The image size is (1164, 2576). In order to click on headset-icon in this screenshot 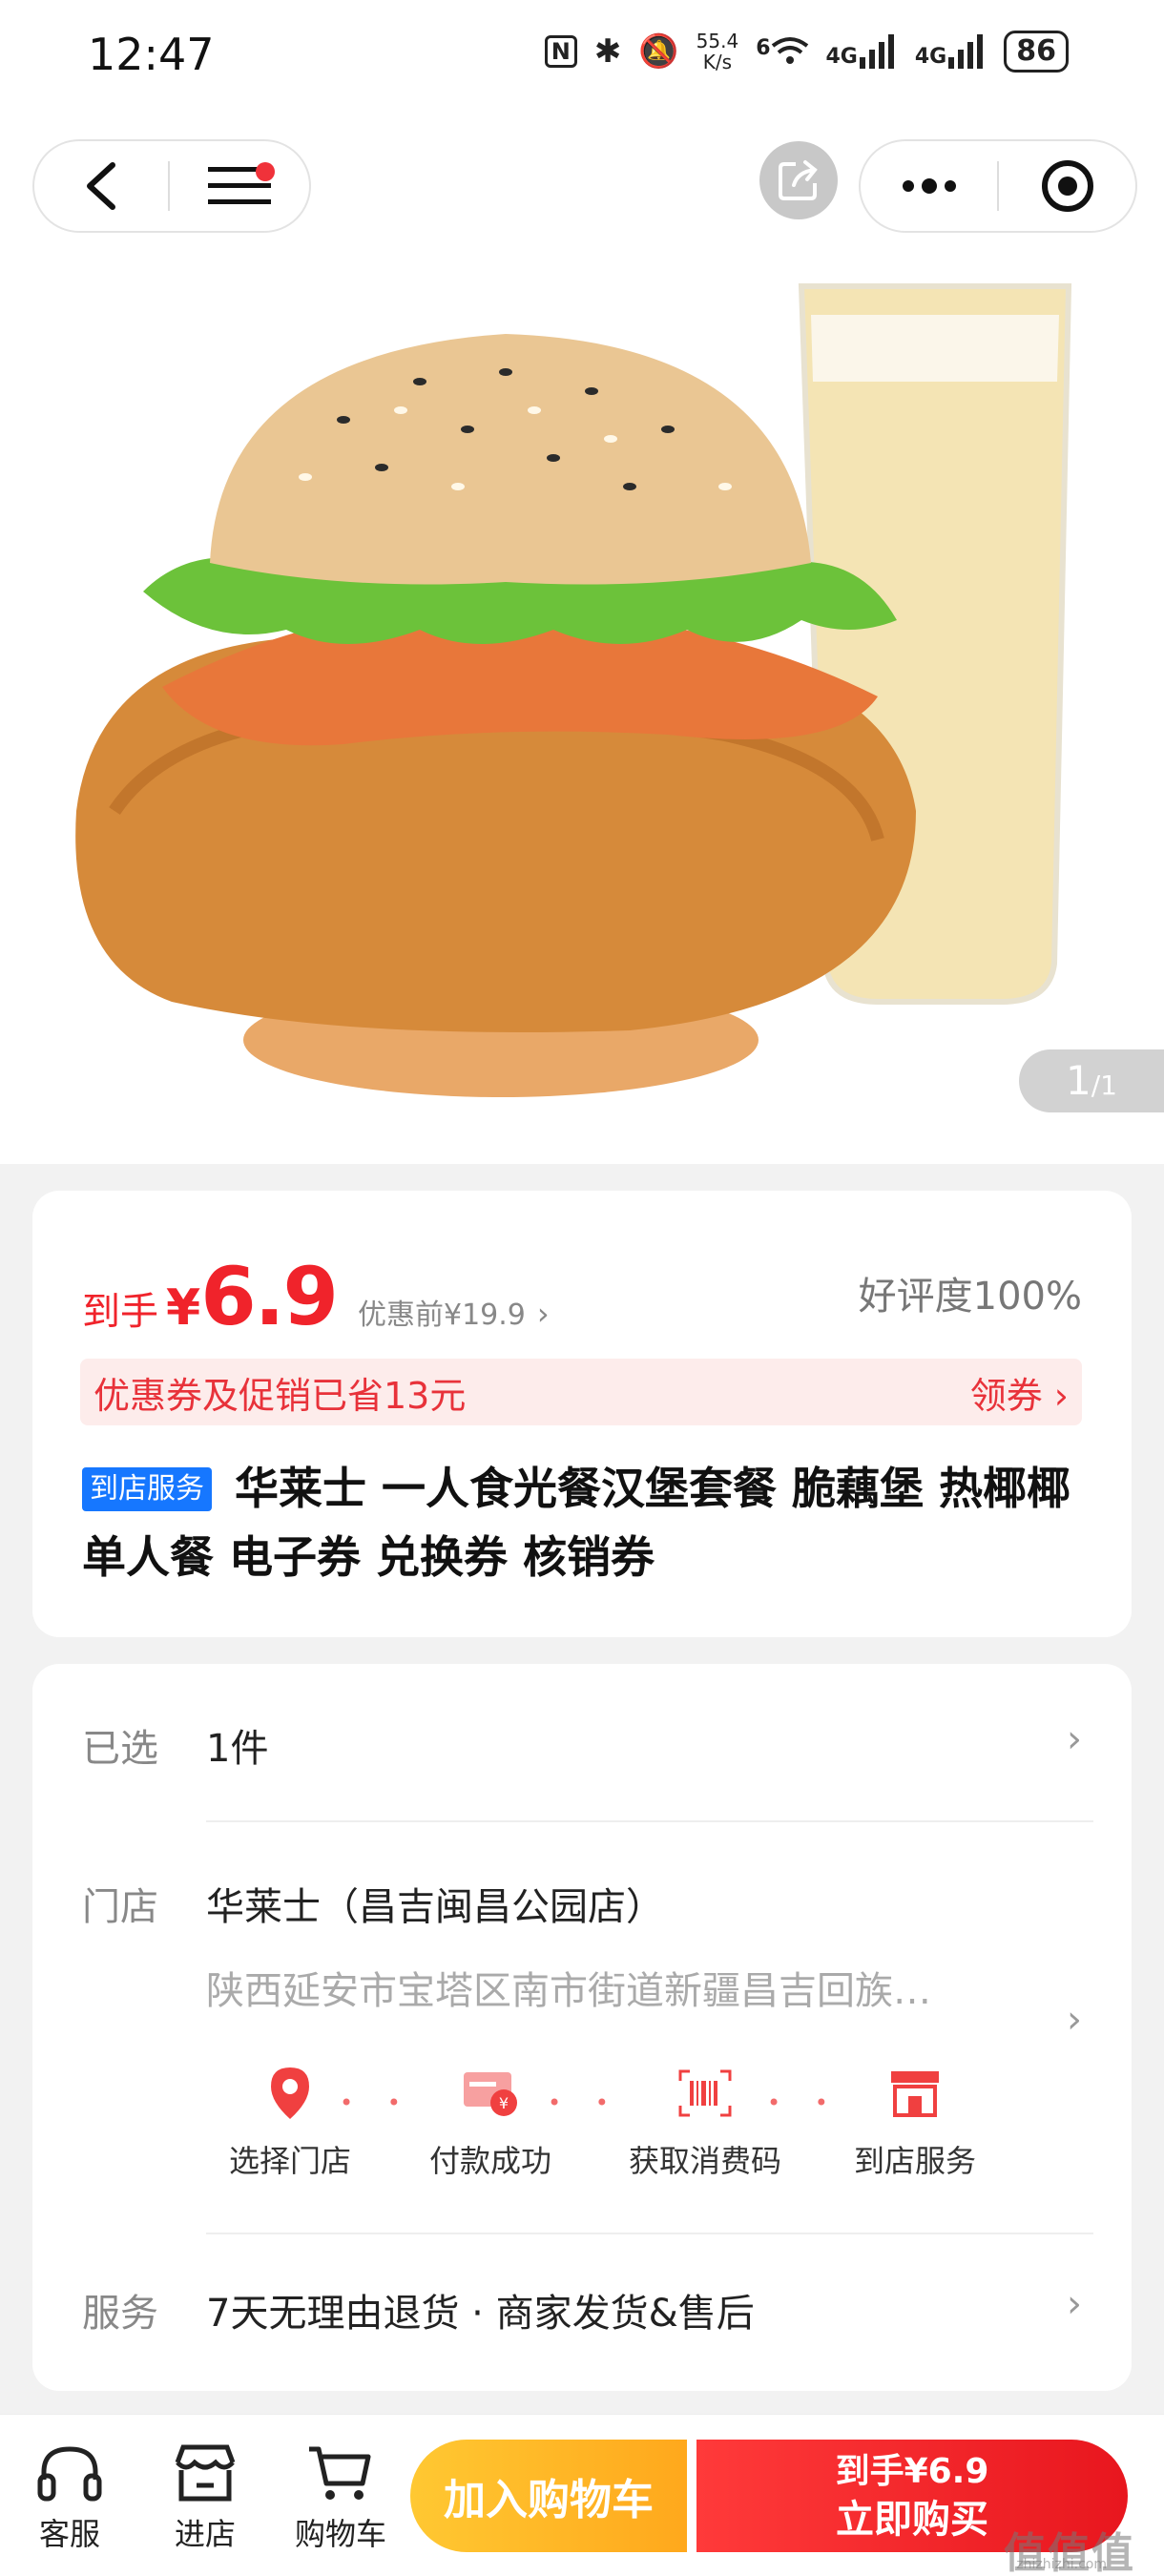, I will do `click(69, 2474)`.